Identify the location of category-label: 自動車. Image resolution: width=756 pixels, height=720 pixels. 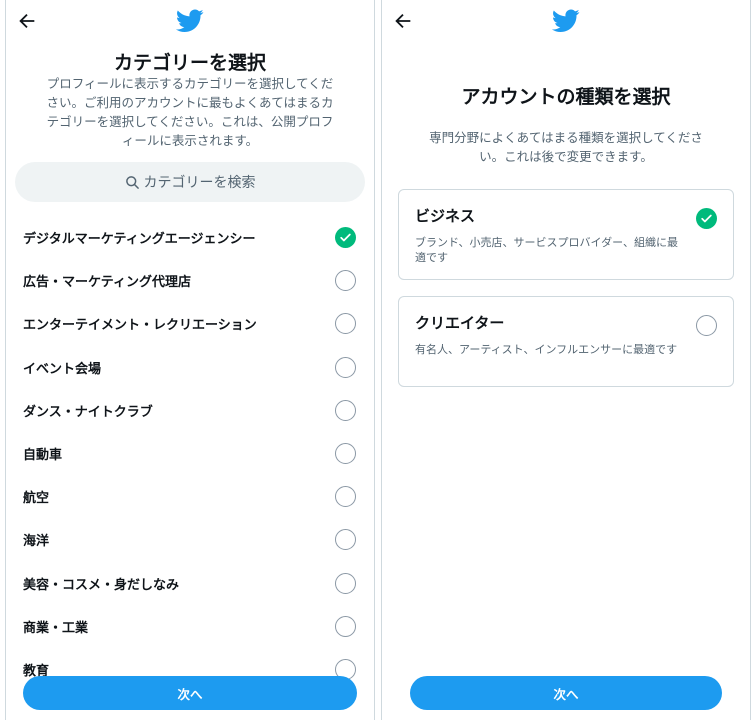
(43, 456).